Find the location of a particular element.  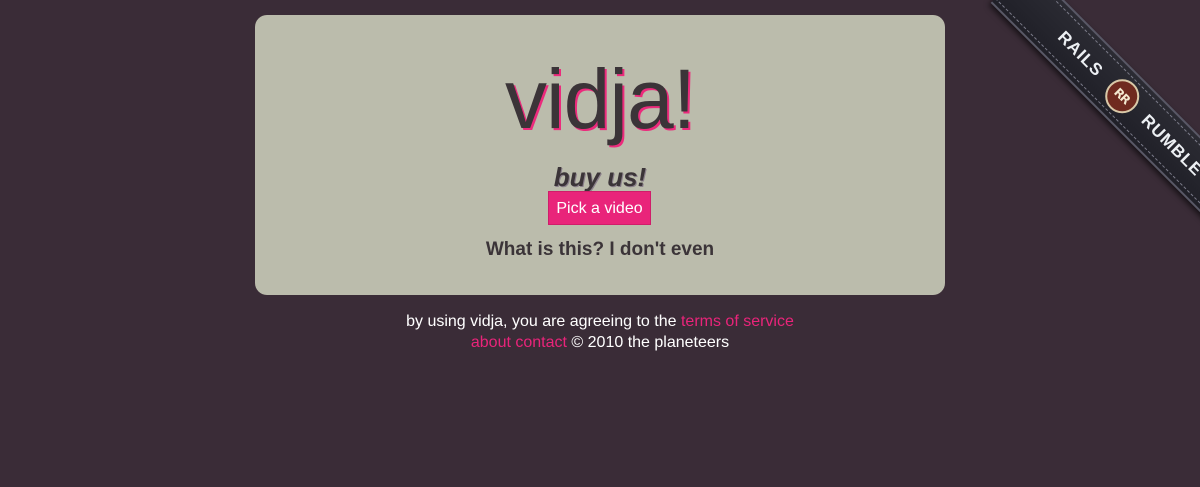

site-logo: vidja! is located at coordinates (600, 99).